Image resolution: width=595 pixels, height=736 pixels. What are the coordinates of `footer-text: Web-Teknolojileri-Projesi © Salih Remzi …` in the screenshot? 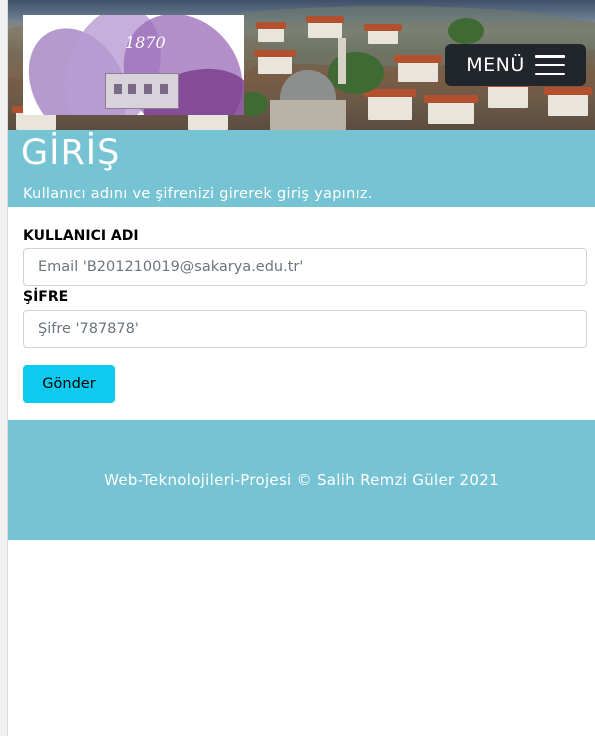 It's located at (301, 480).